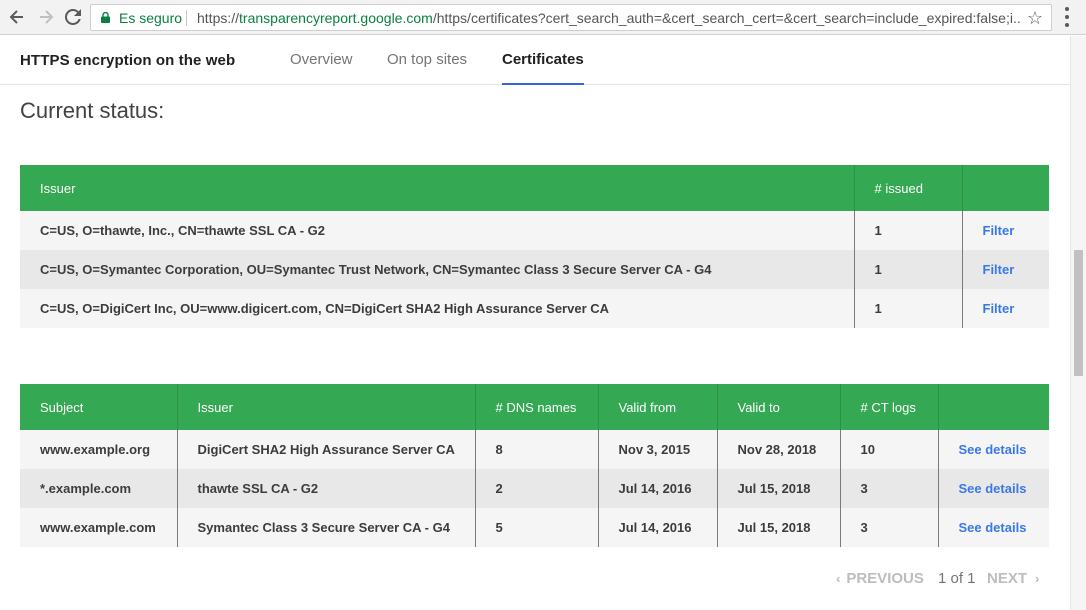  Describe the element at coordinates (105, 17) in the screenshot. I see `lock-icon` at that location.